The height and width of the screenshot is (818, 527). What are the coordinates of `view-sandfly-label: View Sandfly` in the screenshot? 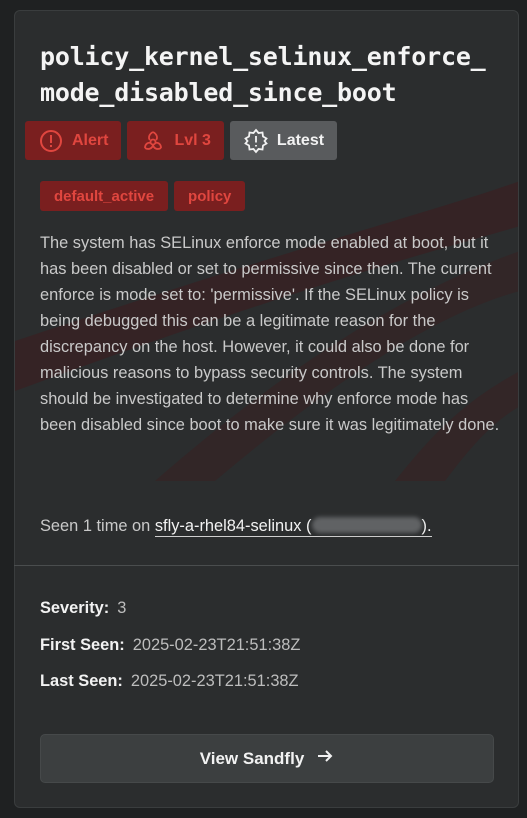 It's located at (252, 758).